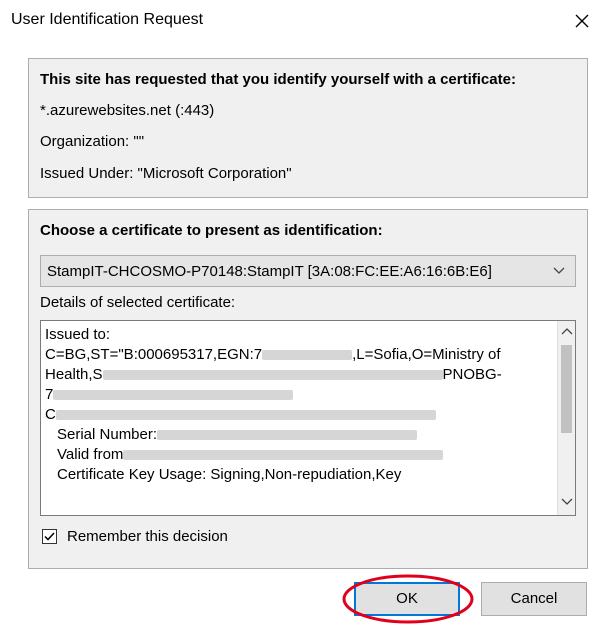 The width and height of the screenshot is (602, 631). What do you see at coordinates (472, 374) in the screenshot?
I see `details-line-2-suffix: PNOBG-` at bounding box center [472, 374].